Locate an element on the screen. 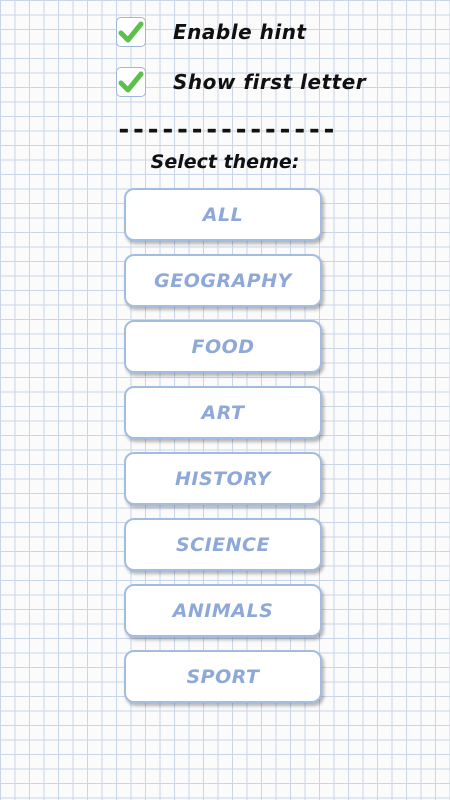 Image resolution: width=450 pixels, height=800 pixels. enable-hint-label: Enable hint is located at coordinates (240, 32).